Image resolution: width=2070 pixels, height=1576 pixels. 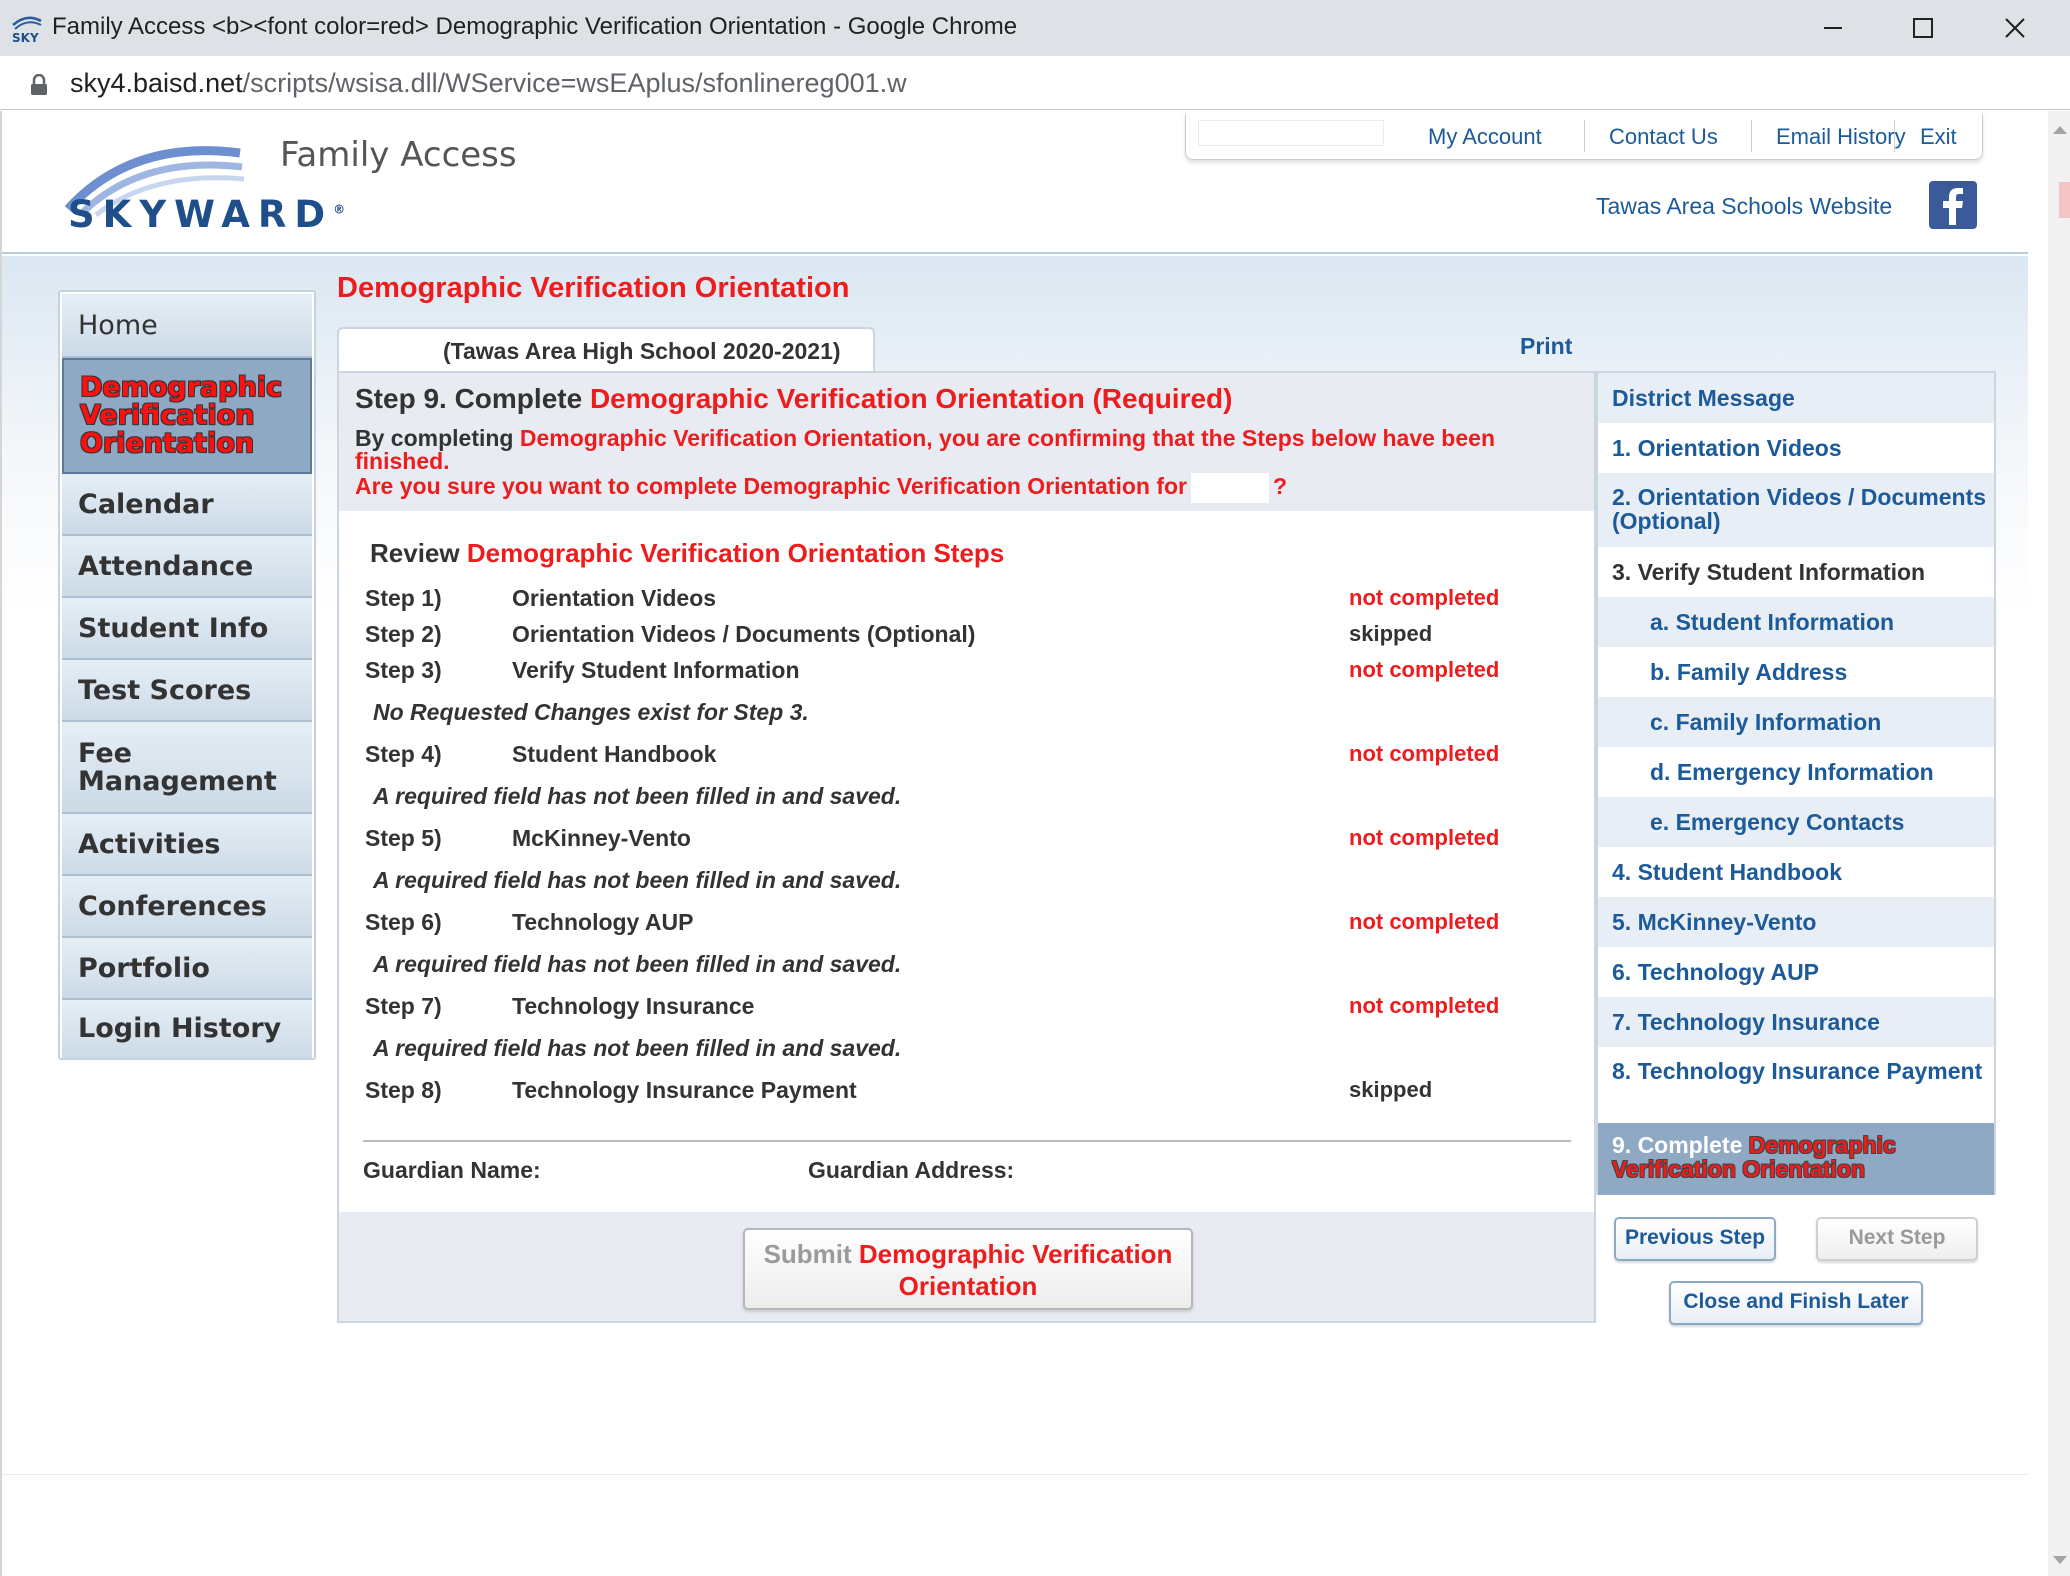 I want to click on guardian-address-label: Guardian Address:, so click(x=911, y=1170).